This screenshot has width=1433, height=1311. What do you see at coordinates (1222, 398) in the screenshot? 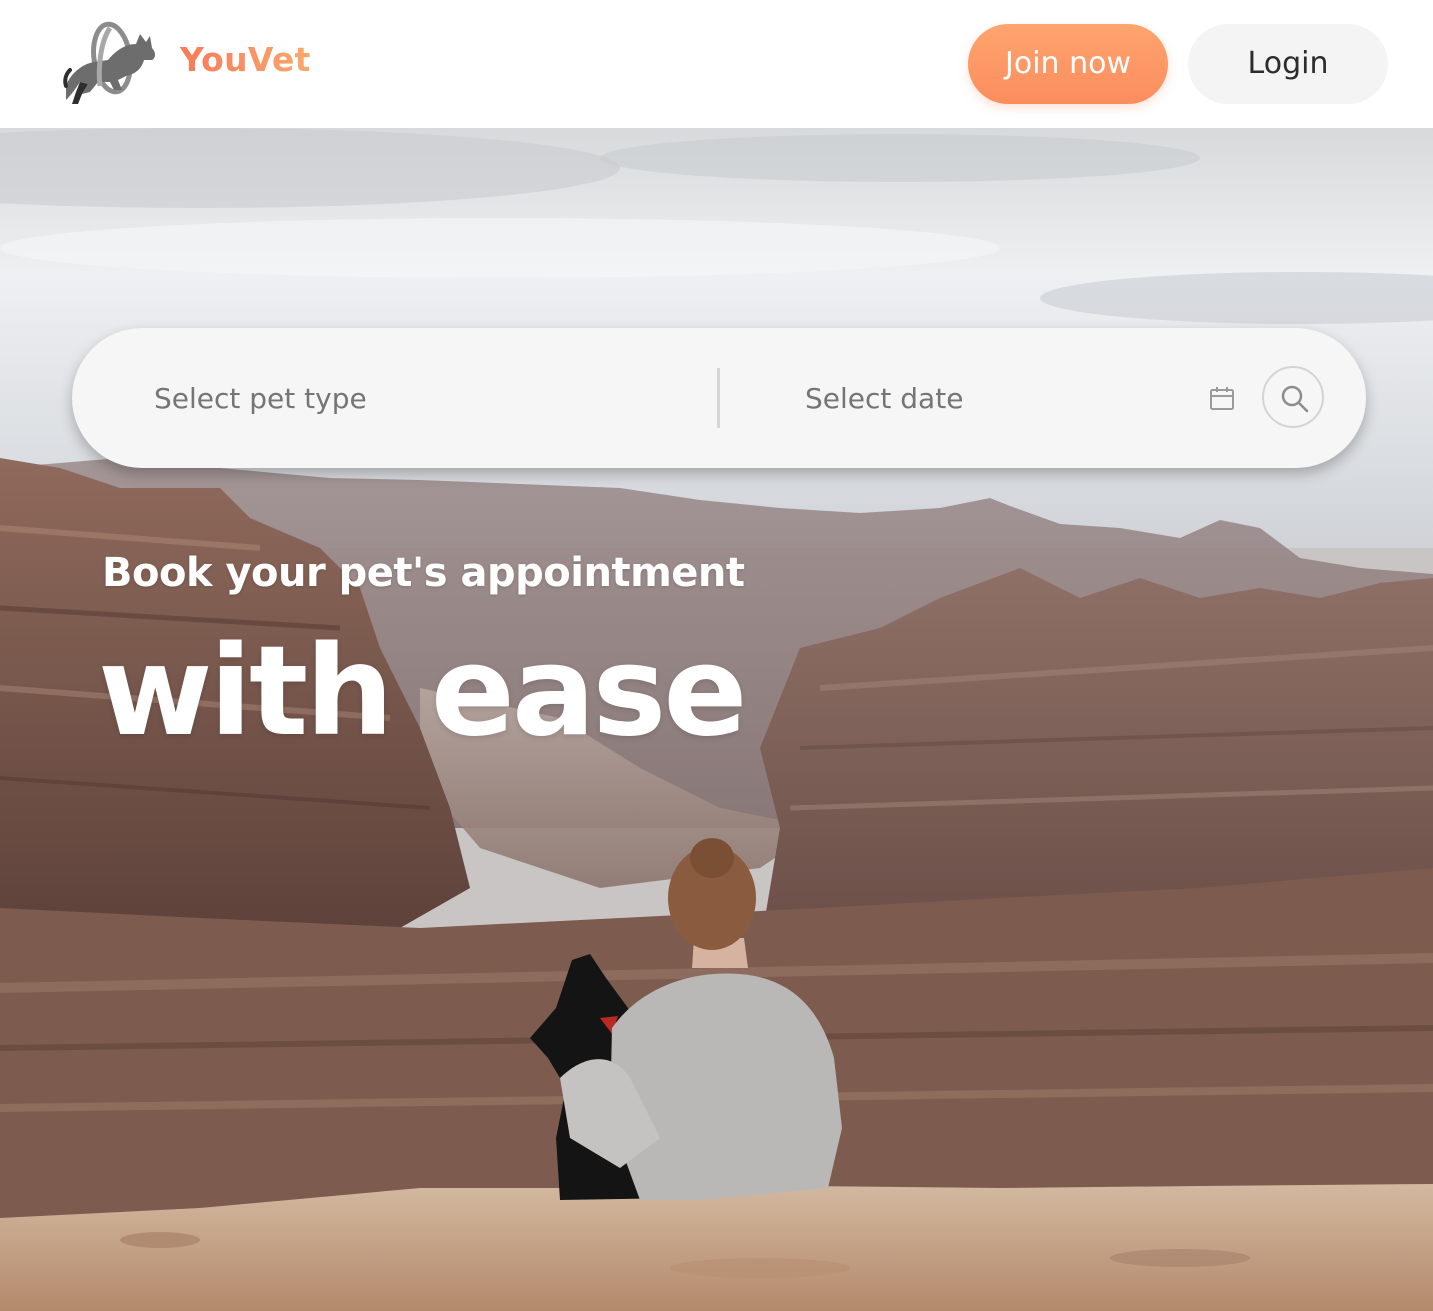
I see `calendar-icon` at bounding box center [1222, 398].